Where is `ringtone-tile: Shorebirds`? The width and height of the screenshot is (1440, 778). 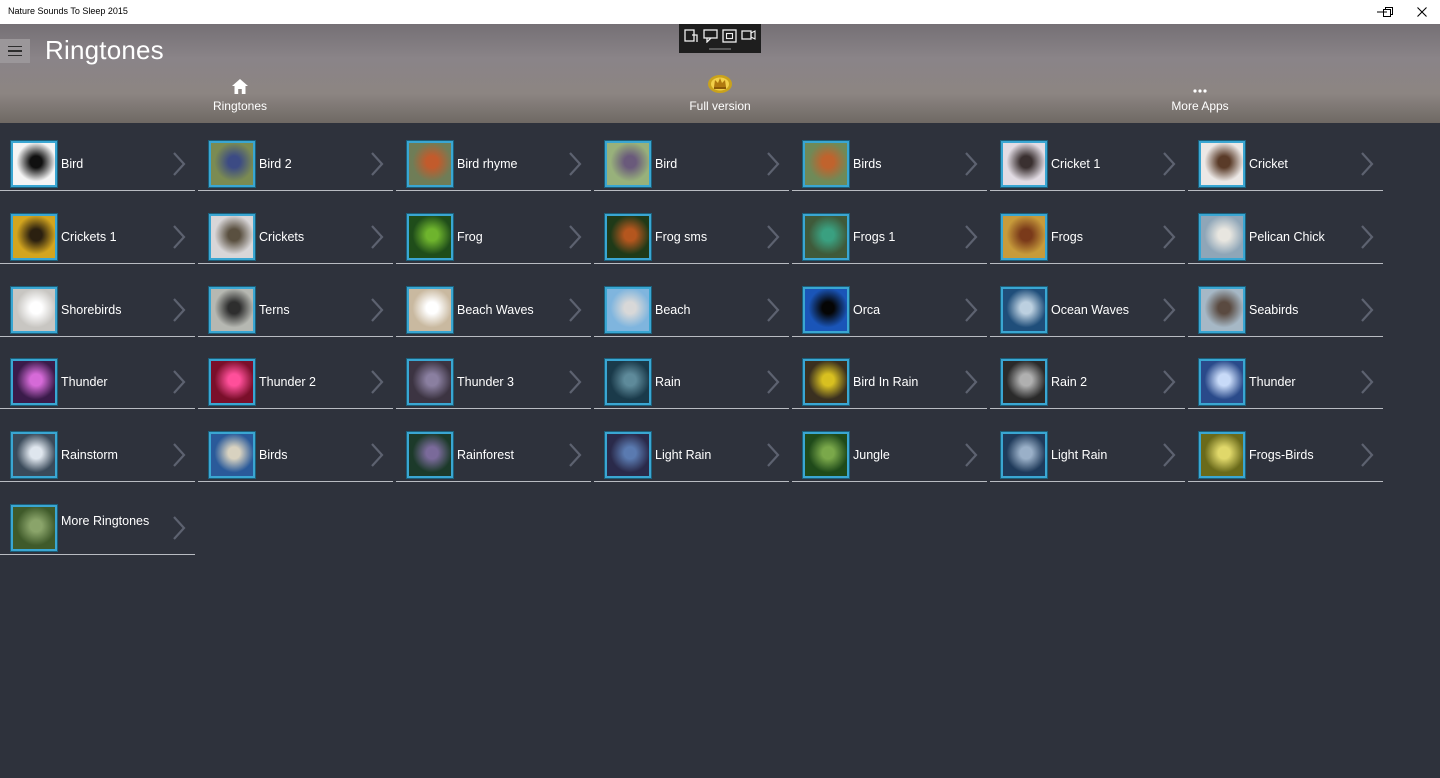
ringtone-tile: Shorebirds is located at coordinates (97, 307).